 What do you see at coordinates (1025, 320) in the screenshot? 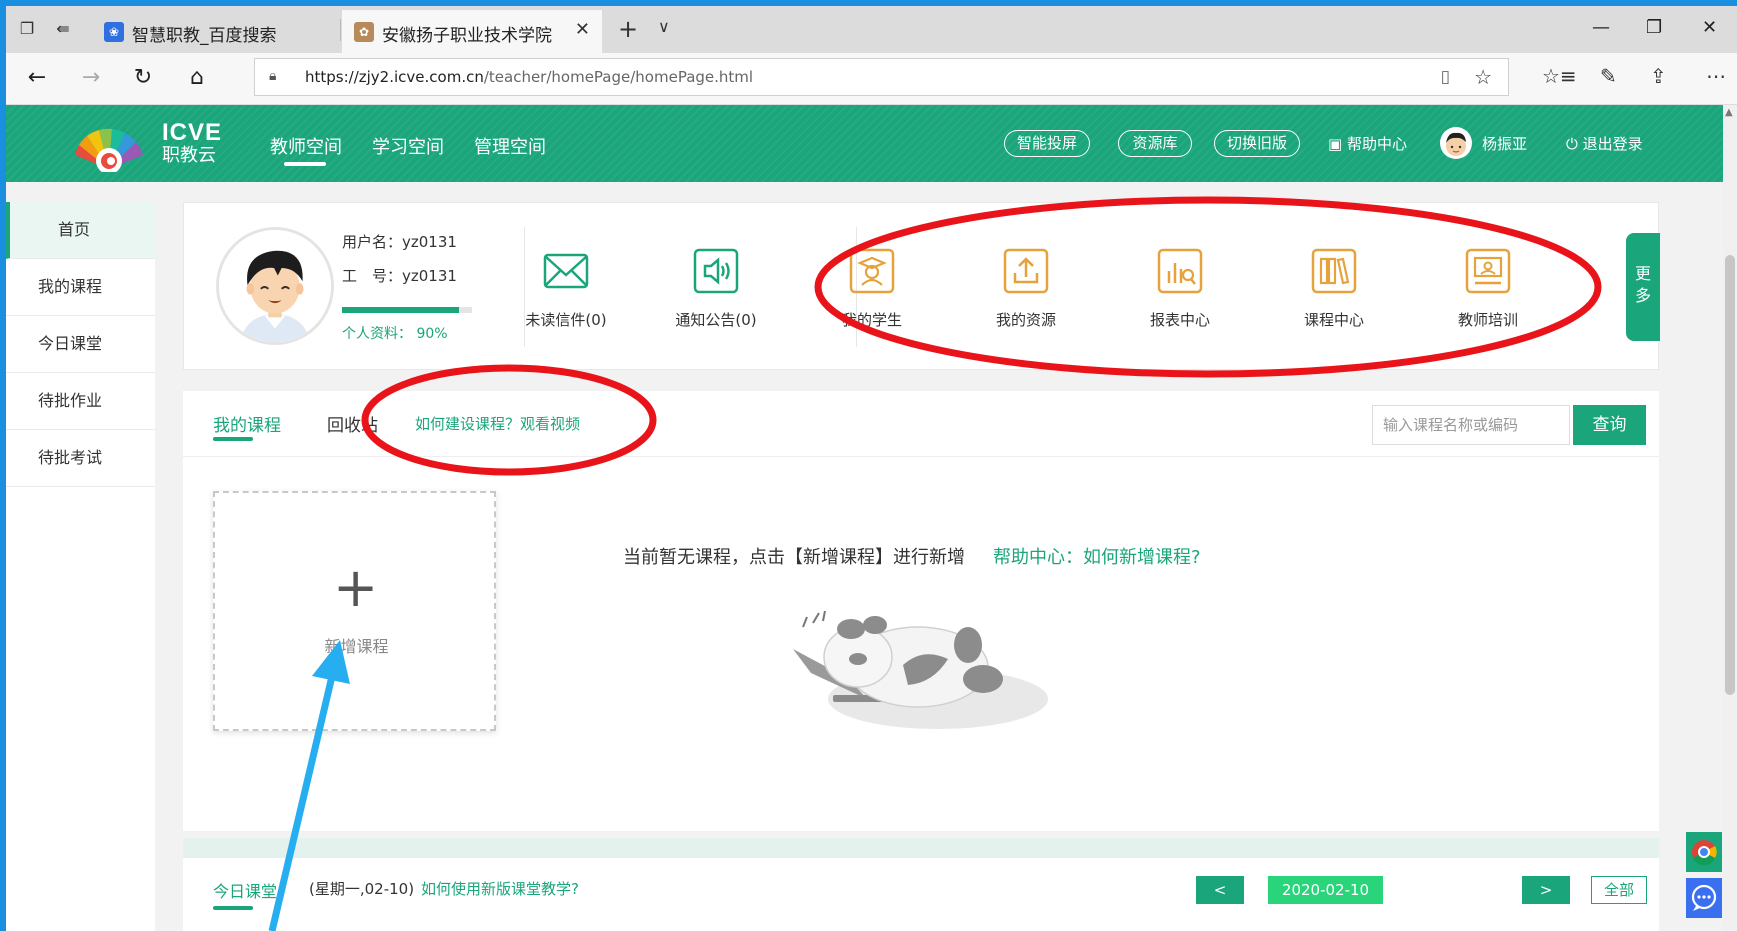
I see `quick-label: 我的资源` at bounding box center [1025, 320].